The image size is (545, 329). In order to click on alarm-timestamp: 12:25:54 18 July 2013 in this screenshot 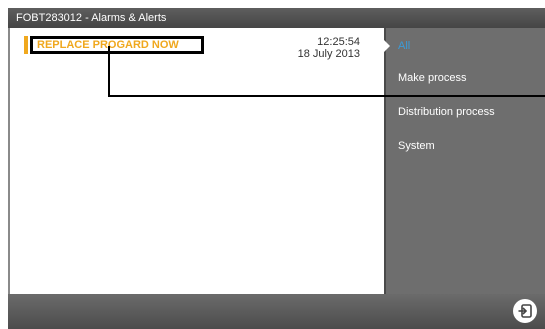, I will do `click(329, 48)`.